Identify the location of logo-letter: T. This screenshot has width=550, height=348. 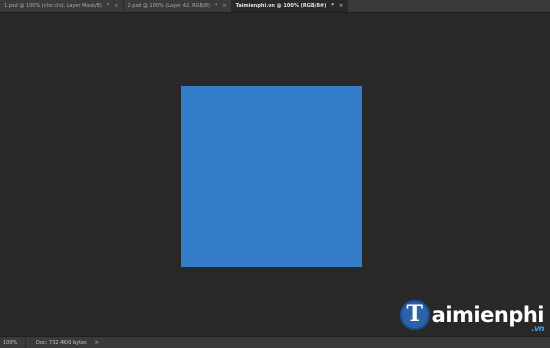
(414, 314).